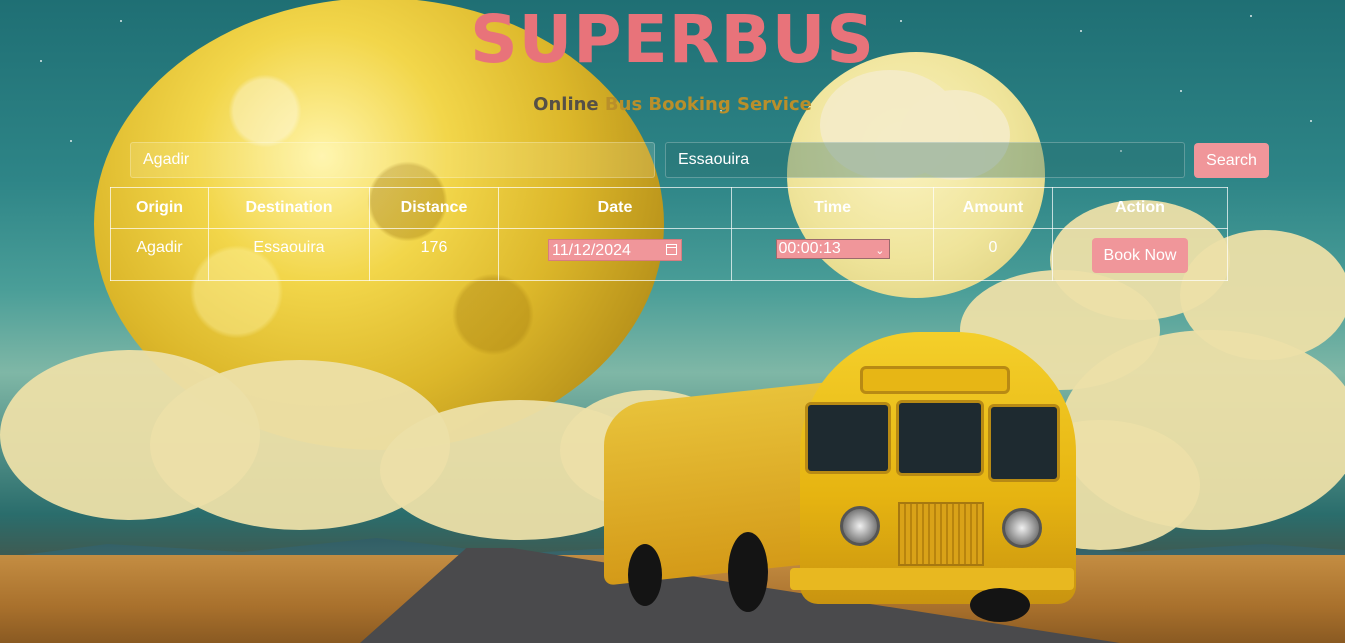 This screenshot has width=1345, height=643. I want to click on header-date: Date, so click(615, 208).